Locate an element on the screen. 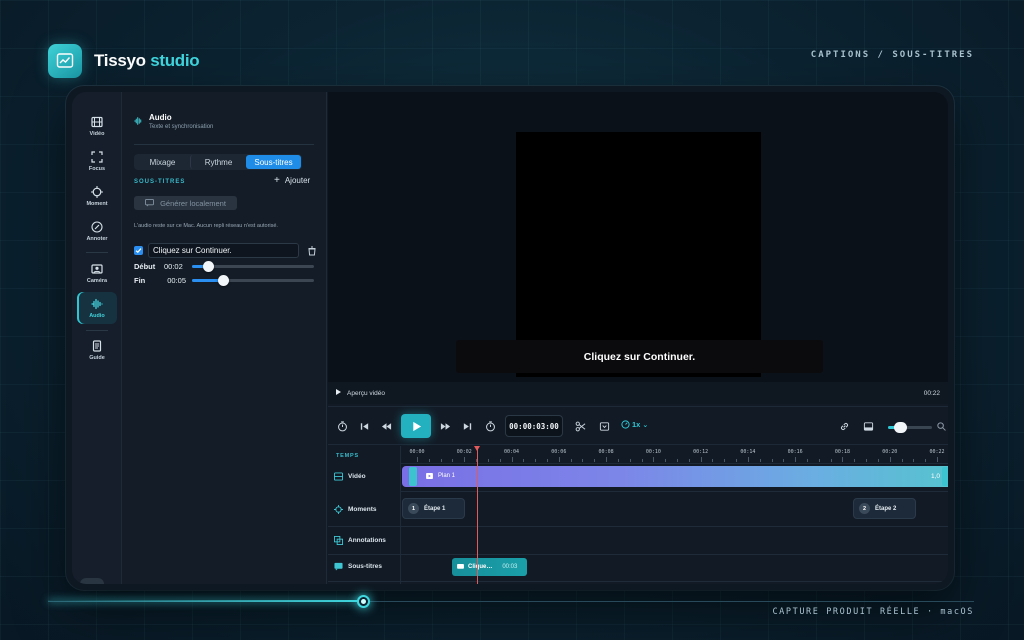 Image resolution: width=1024 pixels, height=640 pixels. start-slider is located at coordinates (253, 266).